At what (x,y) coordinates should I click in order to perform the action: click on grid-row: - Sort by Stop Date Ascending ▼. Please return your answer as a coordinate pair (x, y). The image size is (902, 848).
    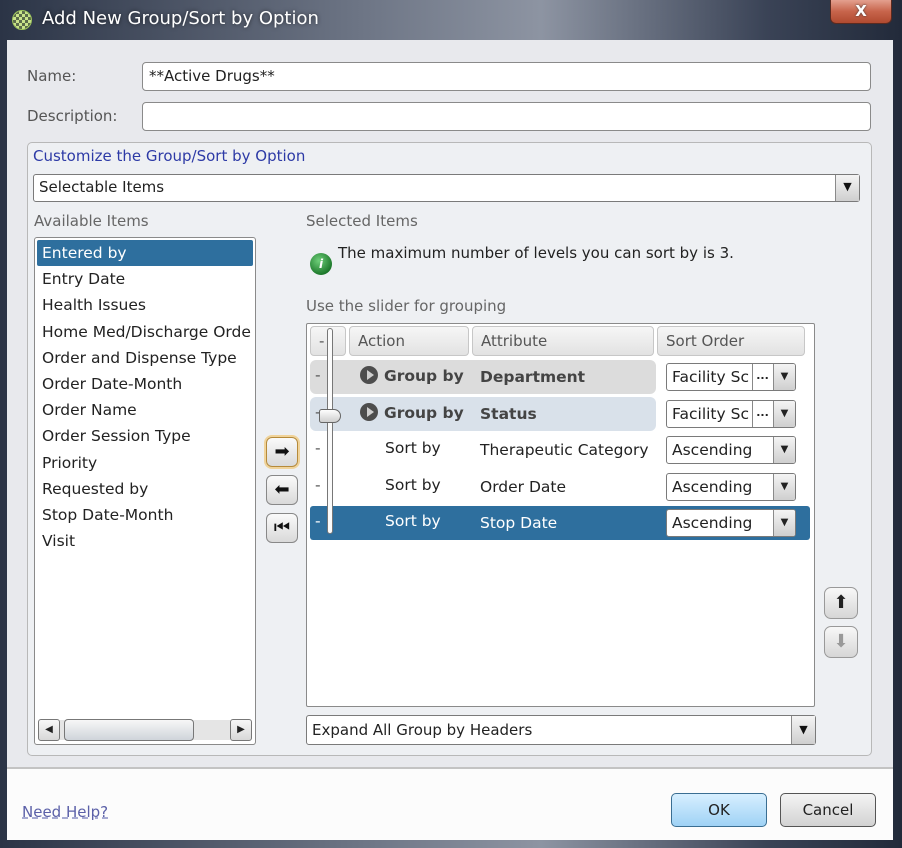
    Looking at the image, I should click on (560, 523).